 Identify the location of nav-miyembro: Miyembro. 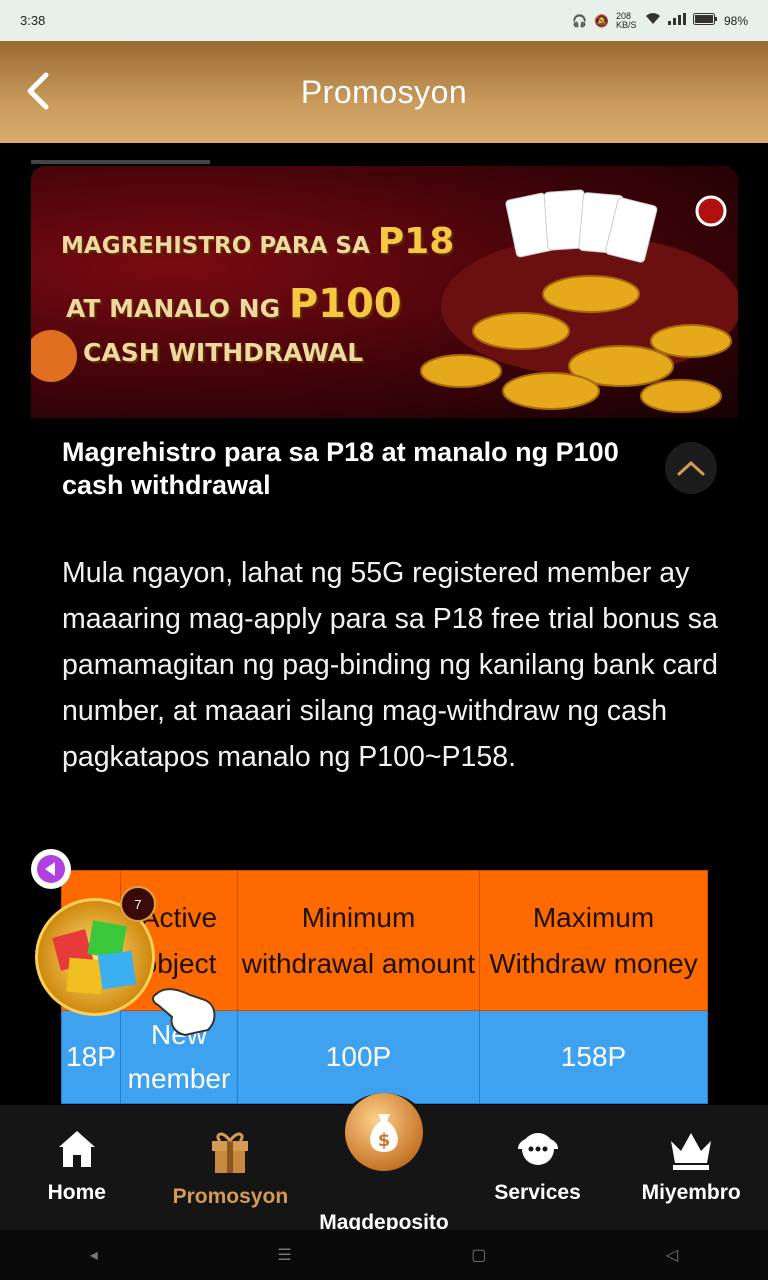
(691, 1167).